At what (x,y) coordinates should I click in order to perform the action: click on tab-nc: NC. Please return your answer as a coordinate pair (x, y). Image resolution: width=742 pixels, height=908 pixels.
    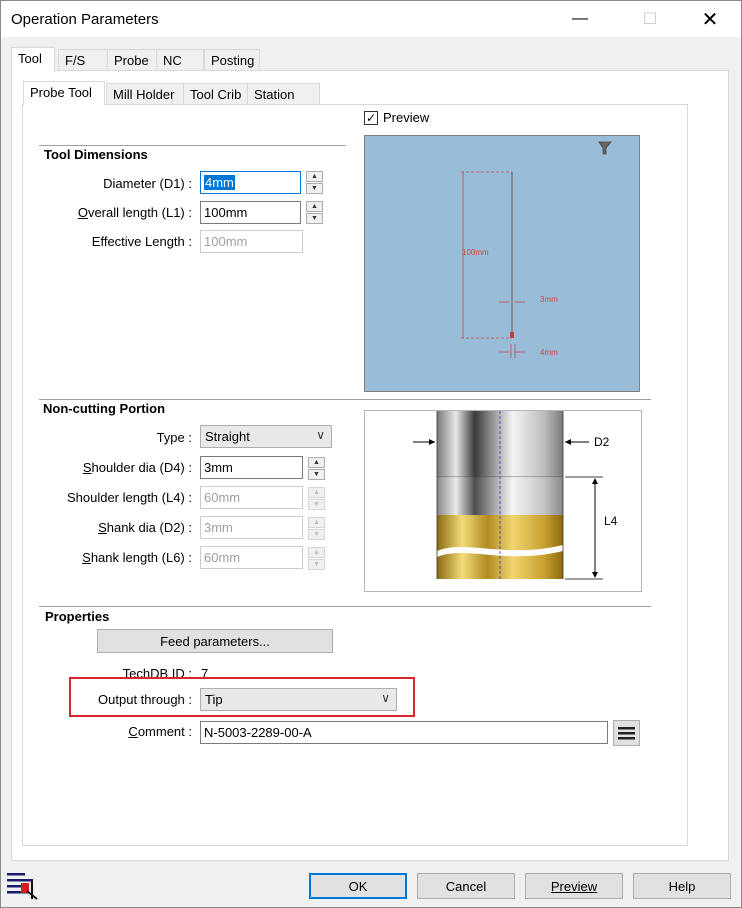
    Looking at the image, I should click on (180, 60).